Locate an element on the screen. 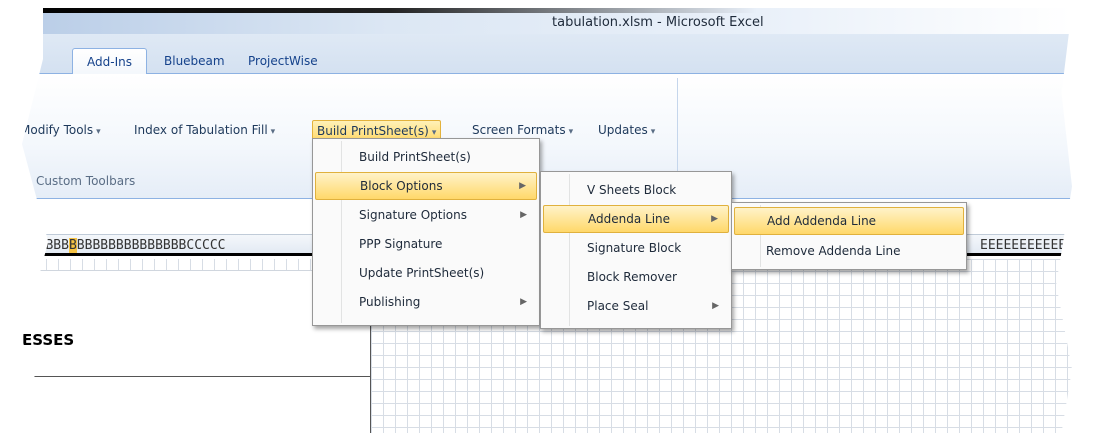  menu-item-label: Add Addenda Line is located at coordinates (822, 221).